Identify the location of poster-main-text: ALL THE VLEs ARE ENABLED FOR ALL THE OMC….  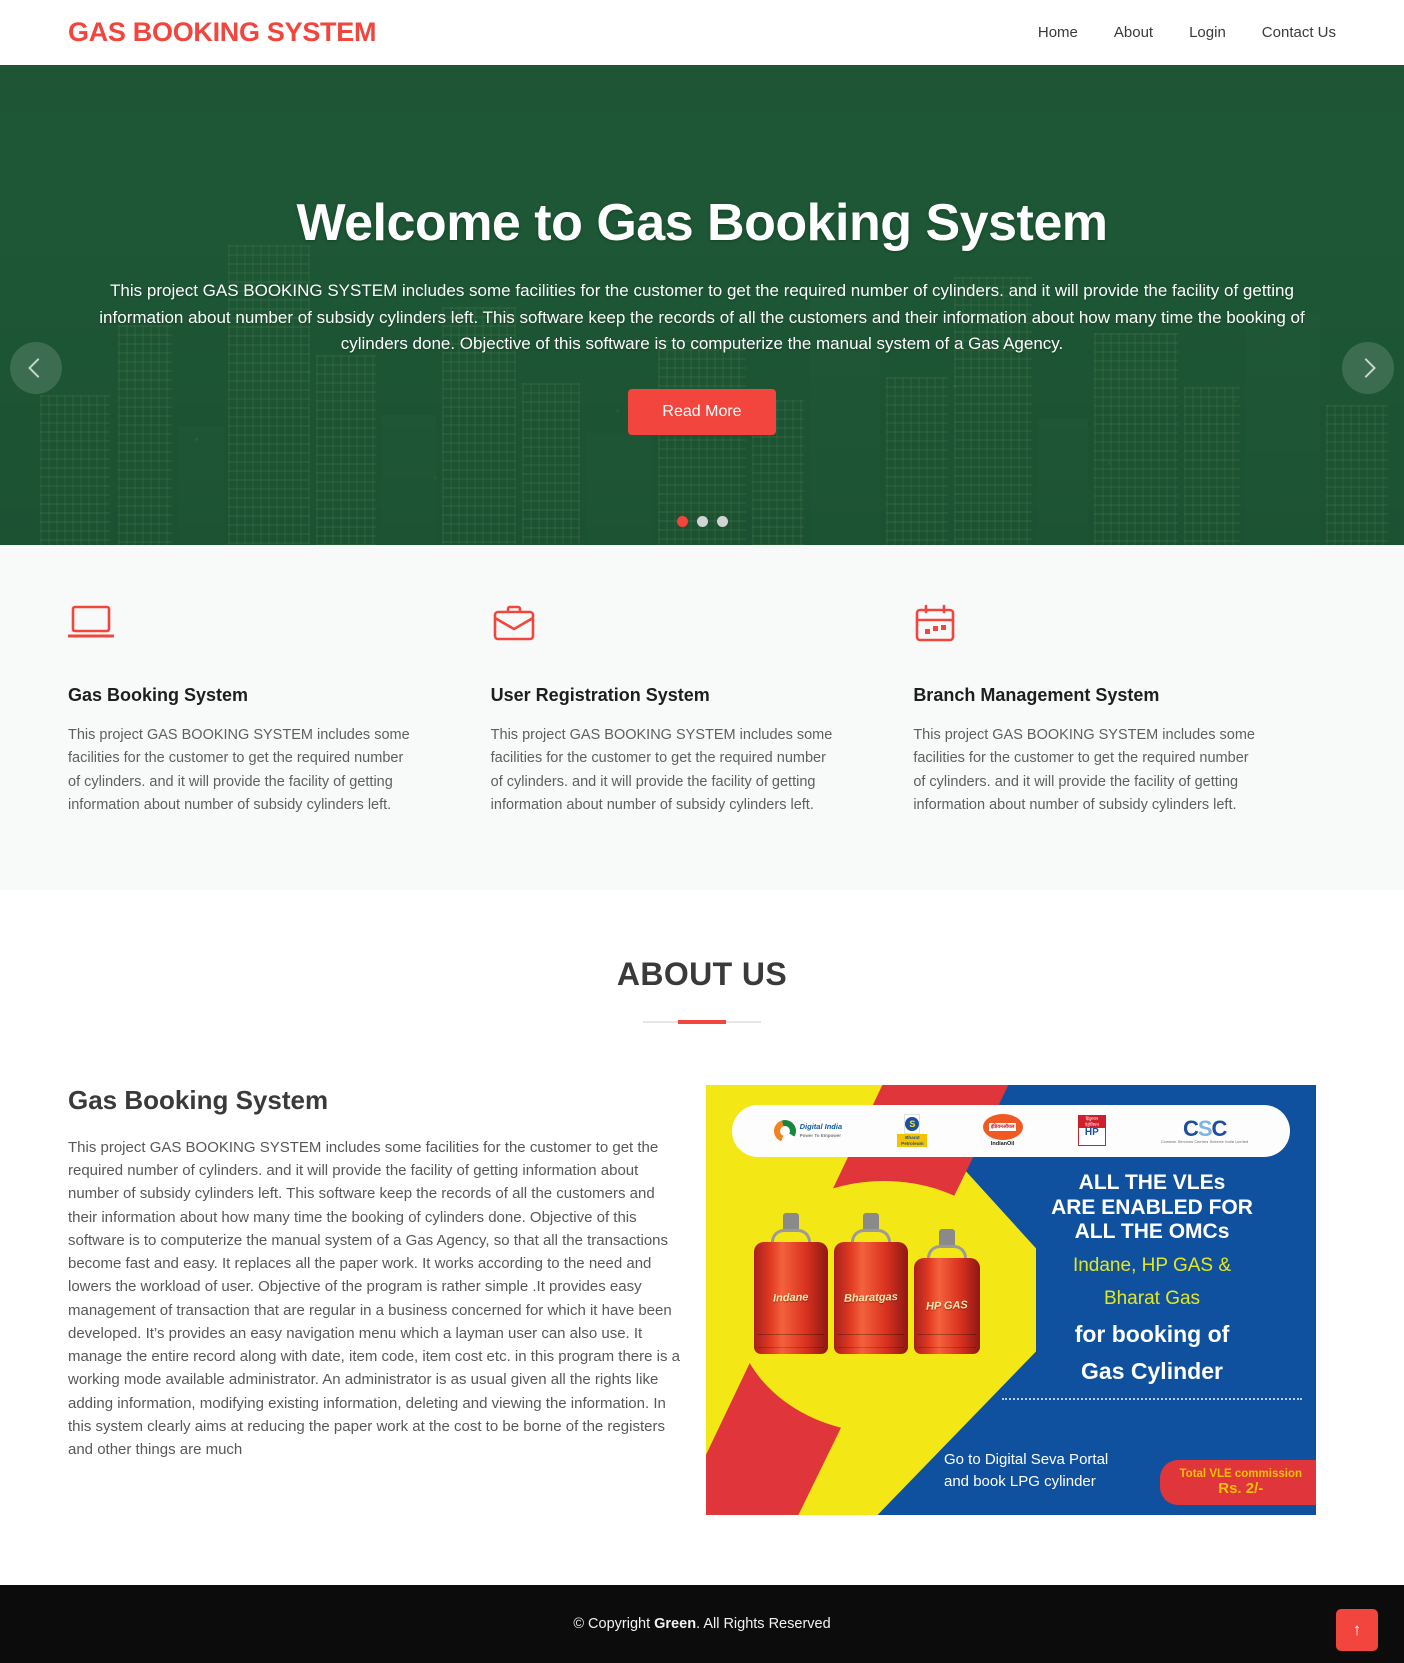
(1152, 1285).